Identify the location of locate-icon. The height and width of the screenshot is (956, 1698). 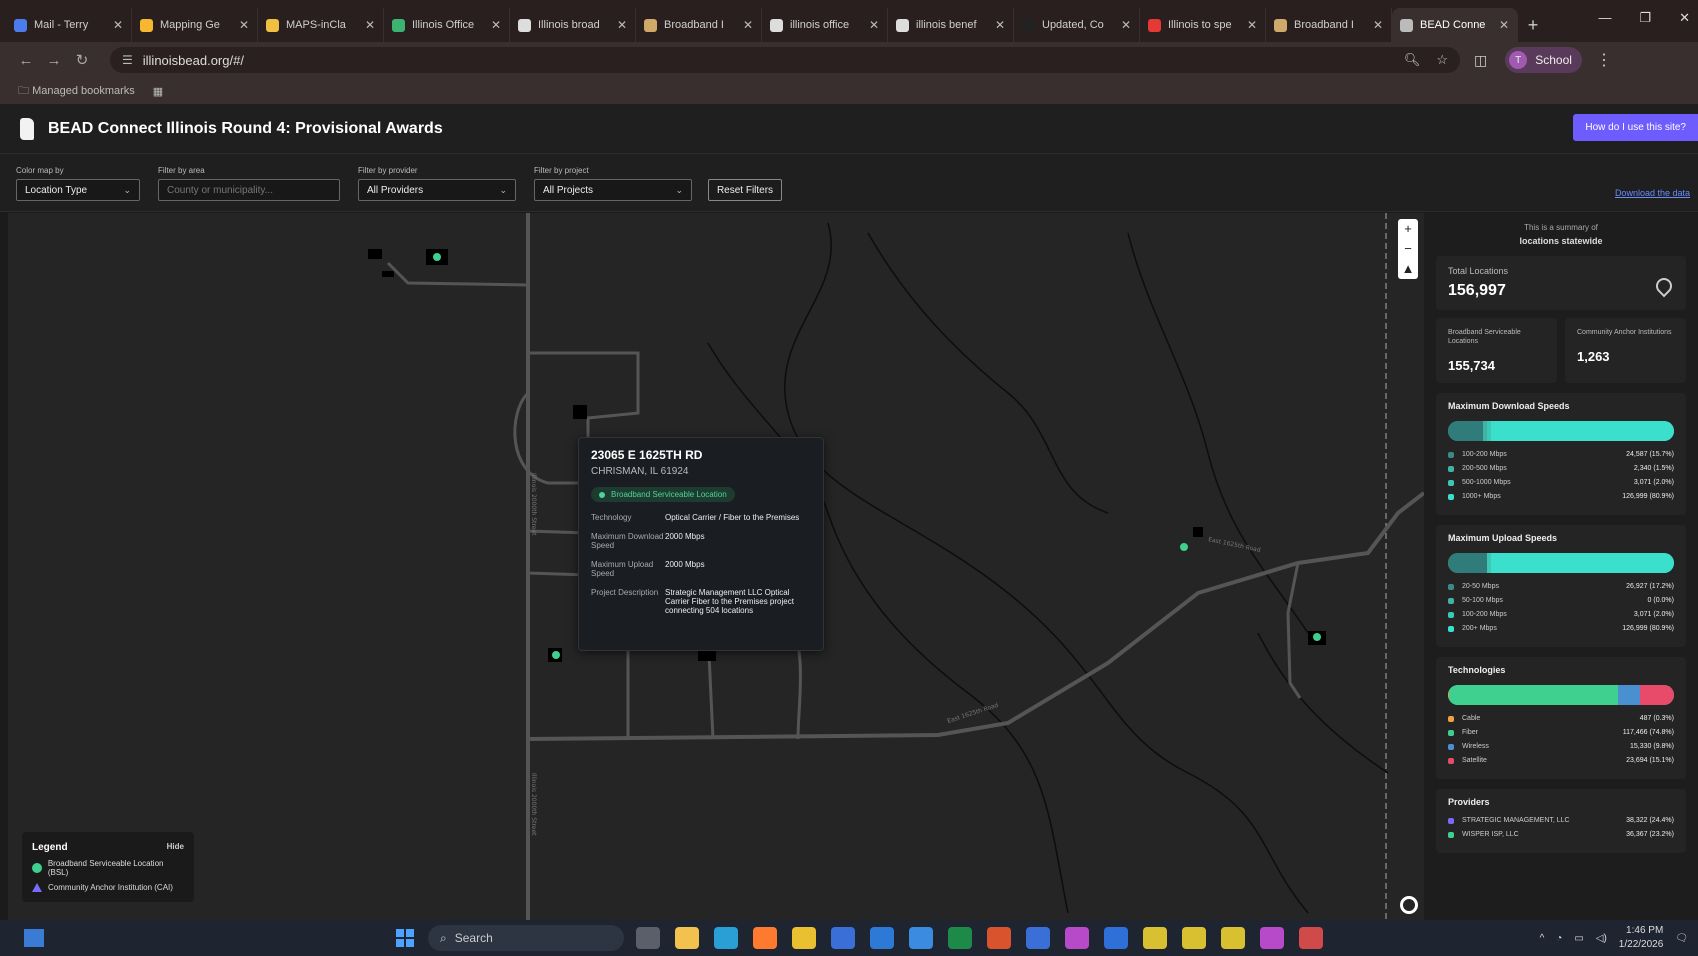
(1409, 905).